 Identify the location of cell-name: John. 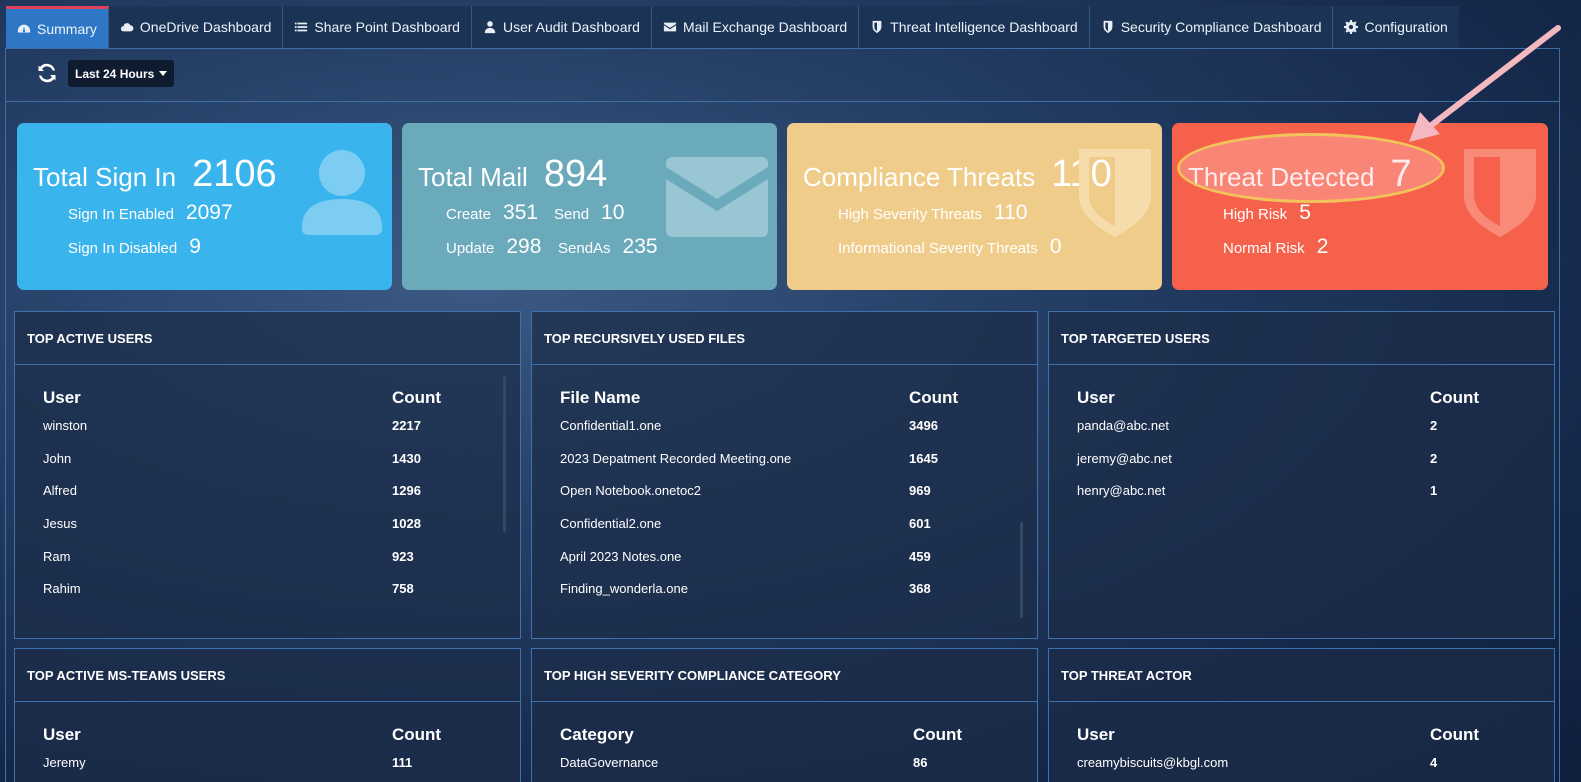
(57, 458).